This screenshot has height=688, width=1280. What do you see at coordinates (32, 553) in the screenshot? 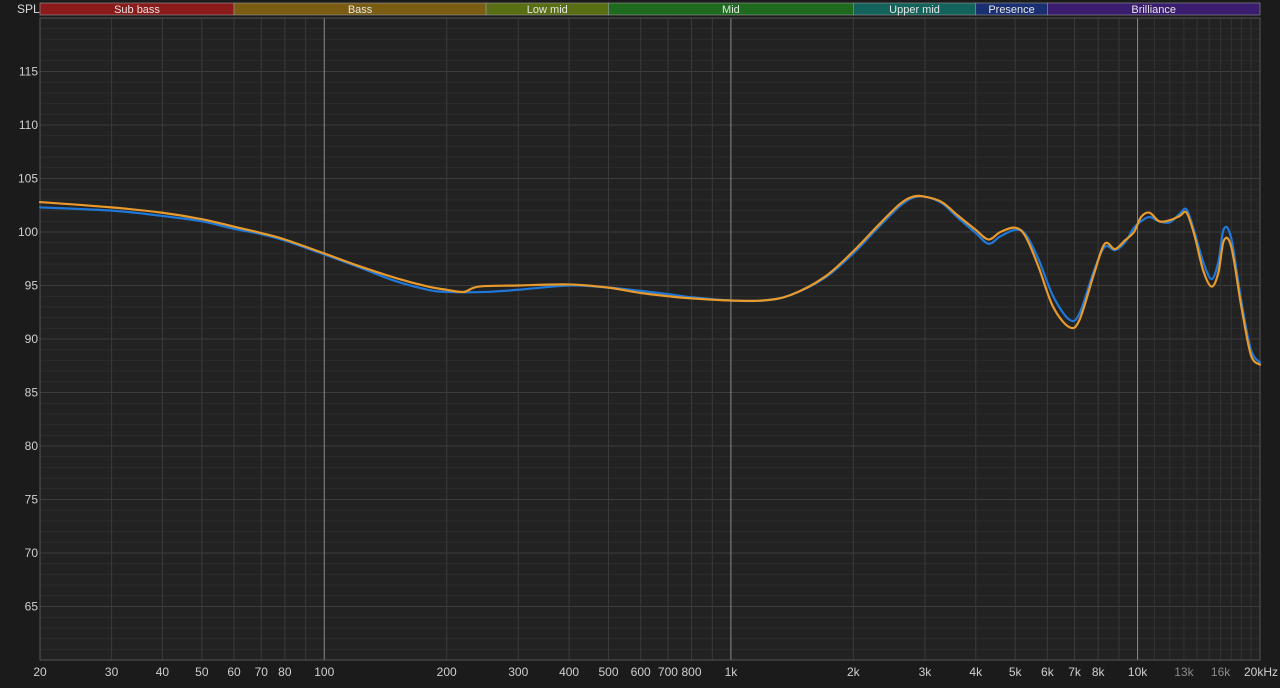
I see `y-tick-label: 70` at bounding box center [32, 553].